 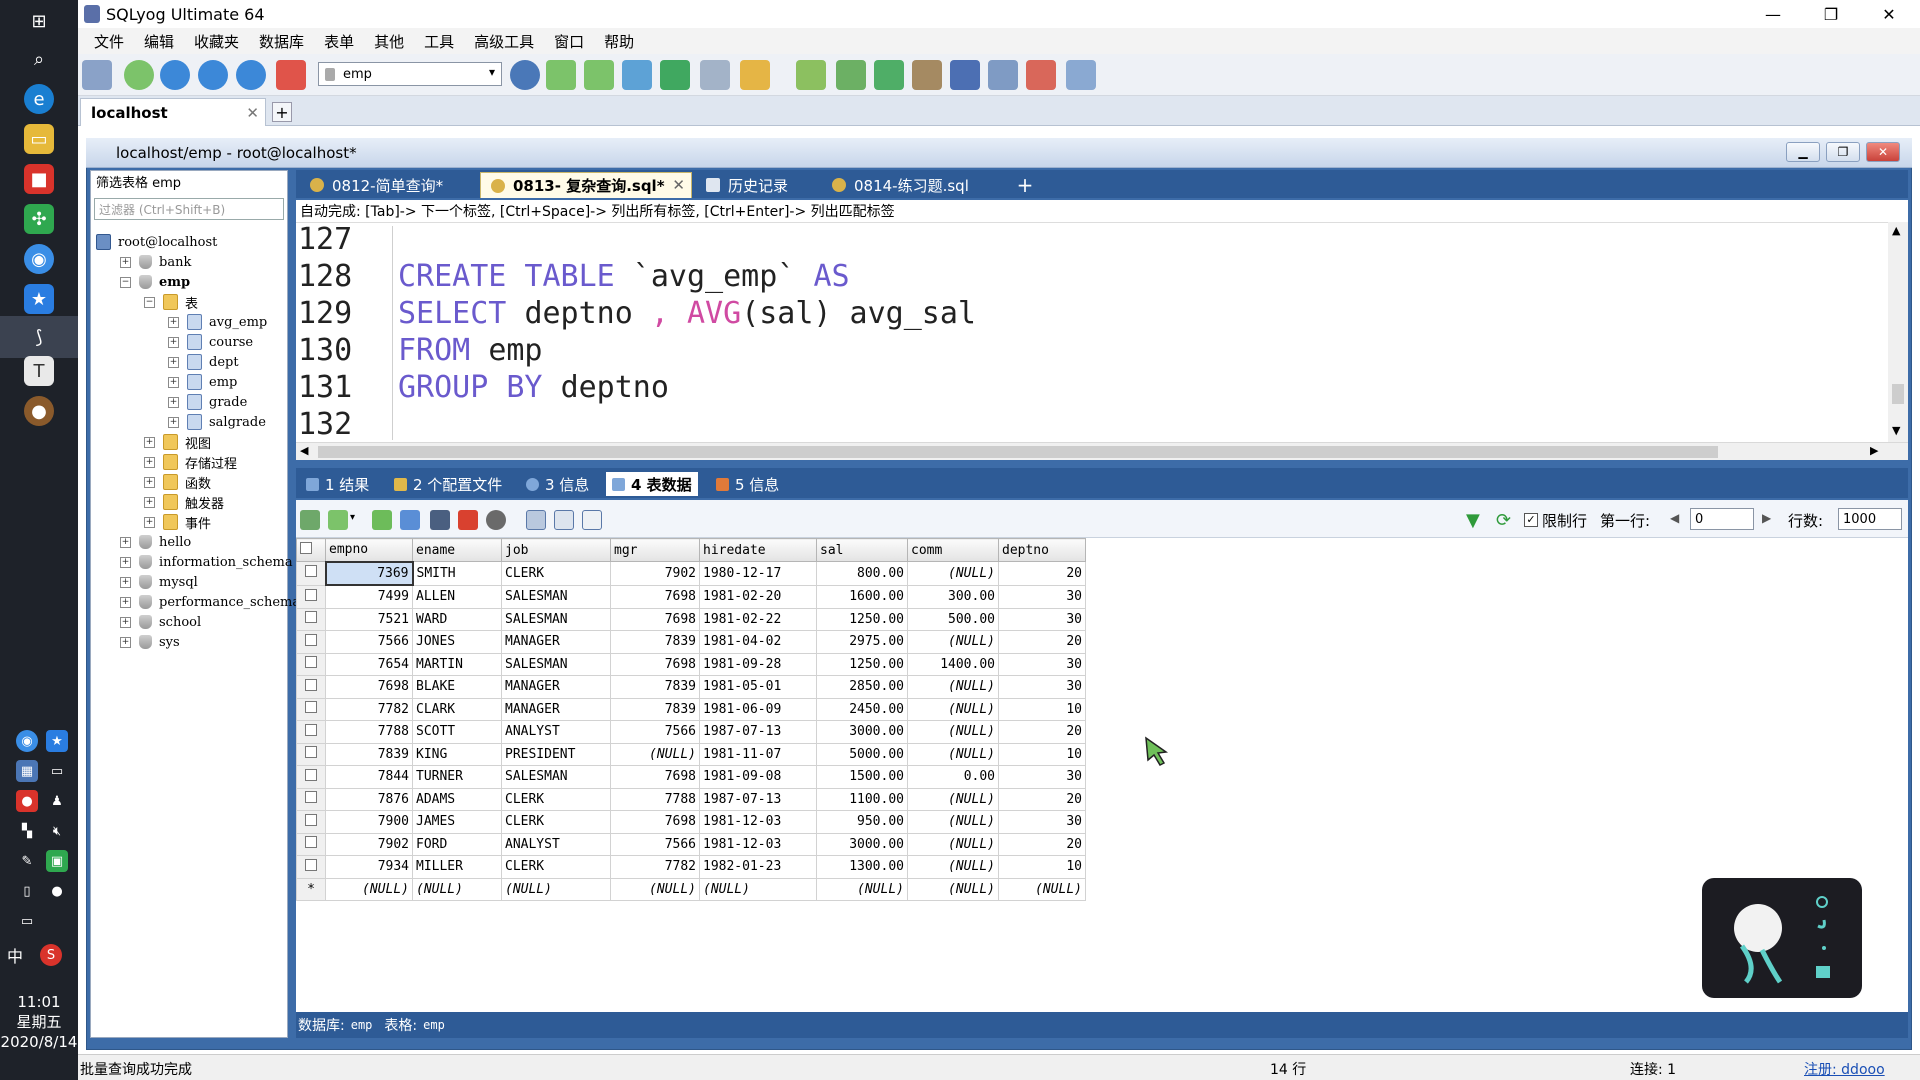 What do you see at coordinates (655, 709) in the screenshot?
I see `cell-mgr: 7839` at bounding box center [655, 709].